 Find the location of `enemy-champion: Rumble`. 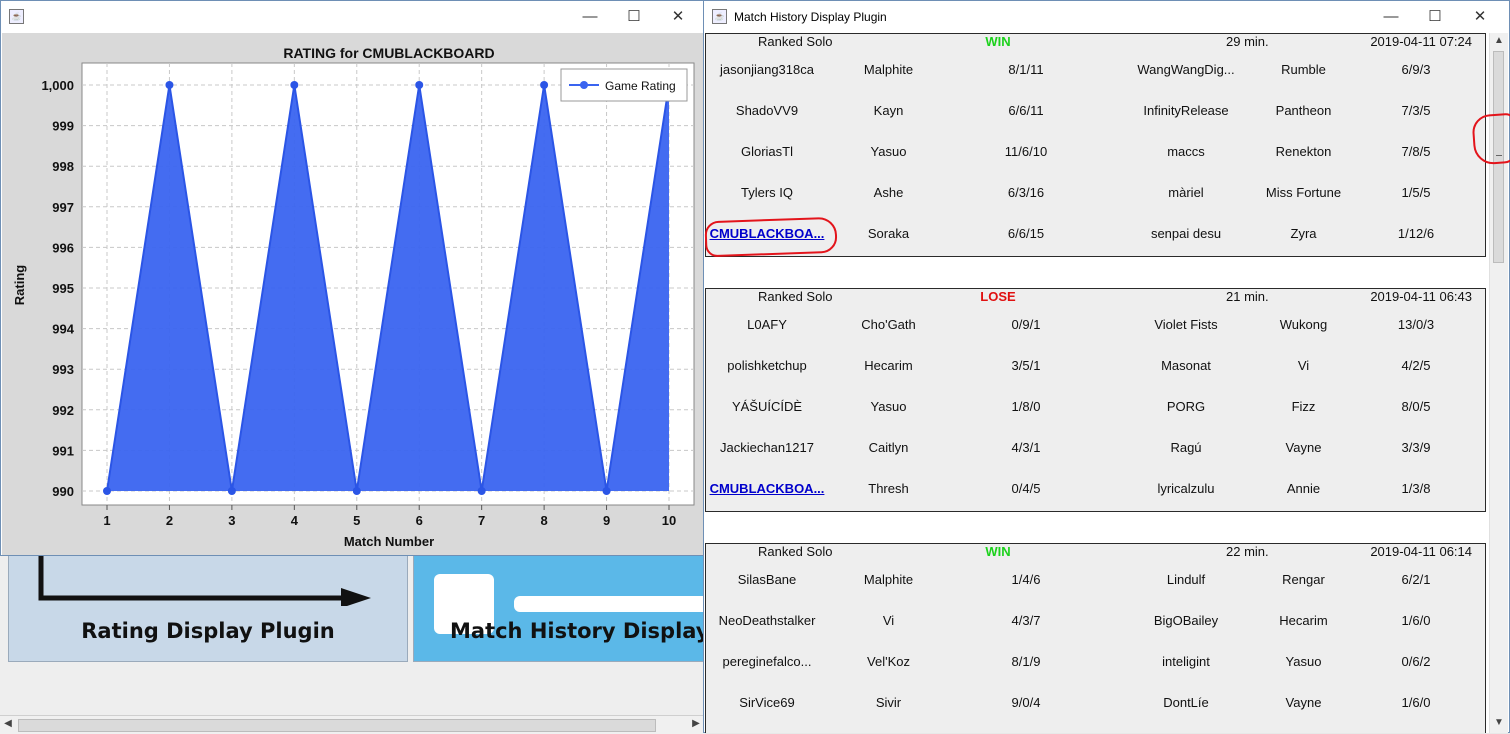

enemy-champion: Rumble is located at coordinates (1303, 69).